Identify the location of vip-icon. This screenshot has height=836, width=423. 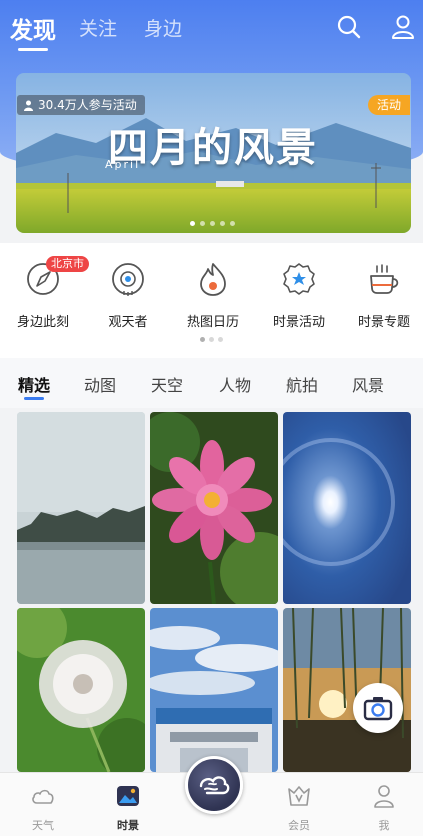
(299, 796).